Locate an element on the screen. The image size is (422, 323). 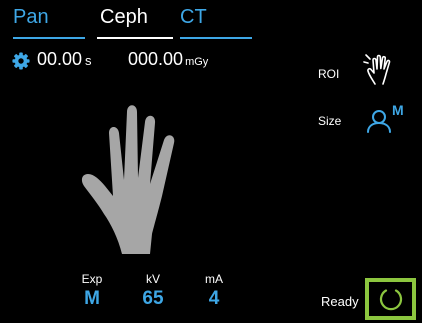
ready-button is located at coordinates (390, 299).